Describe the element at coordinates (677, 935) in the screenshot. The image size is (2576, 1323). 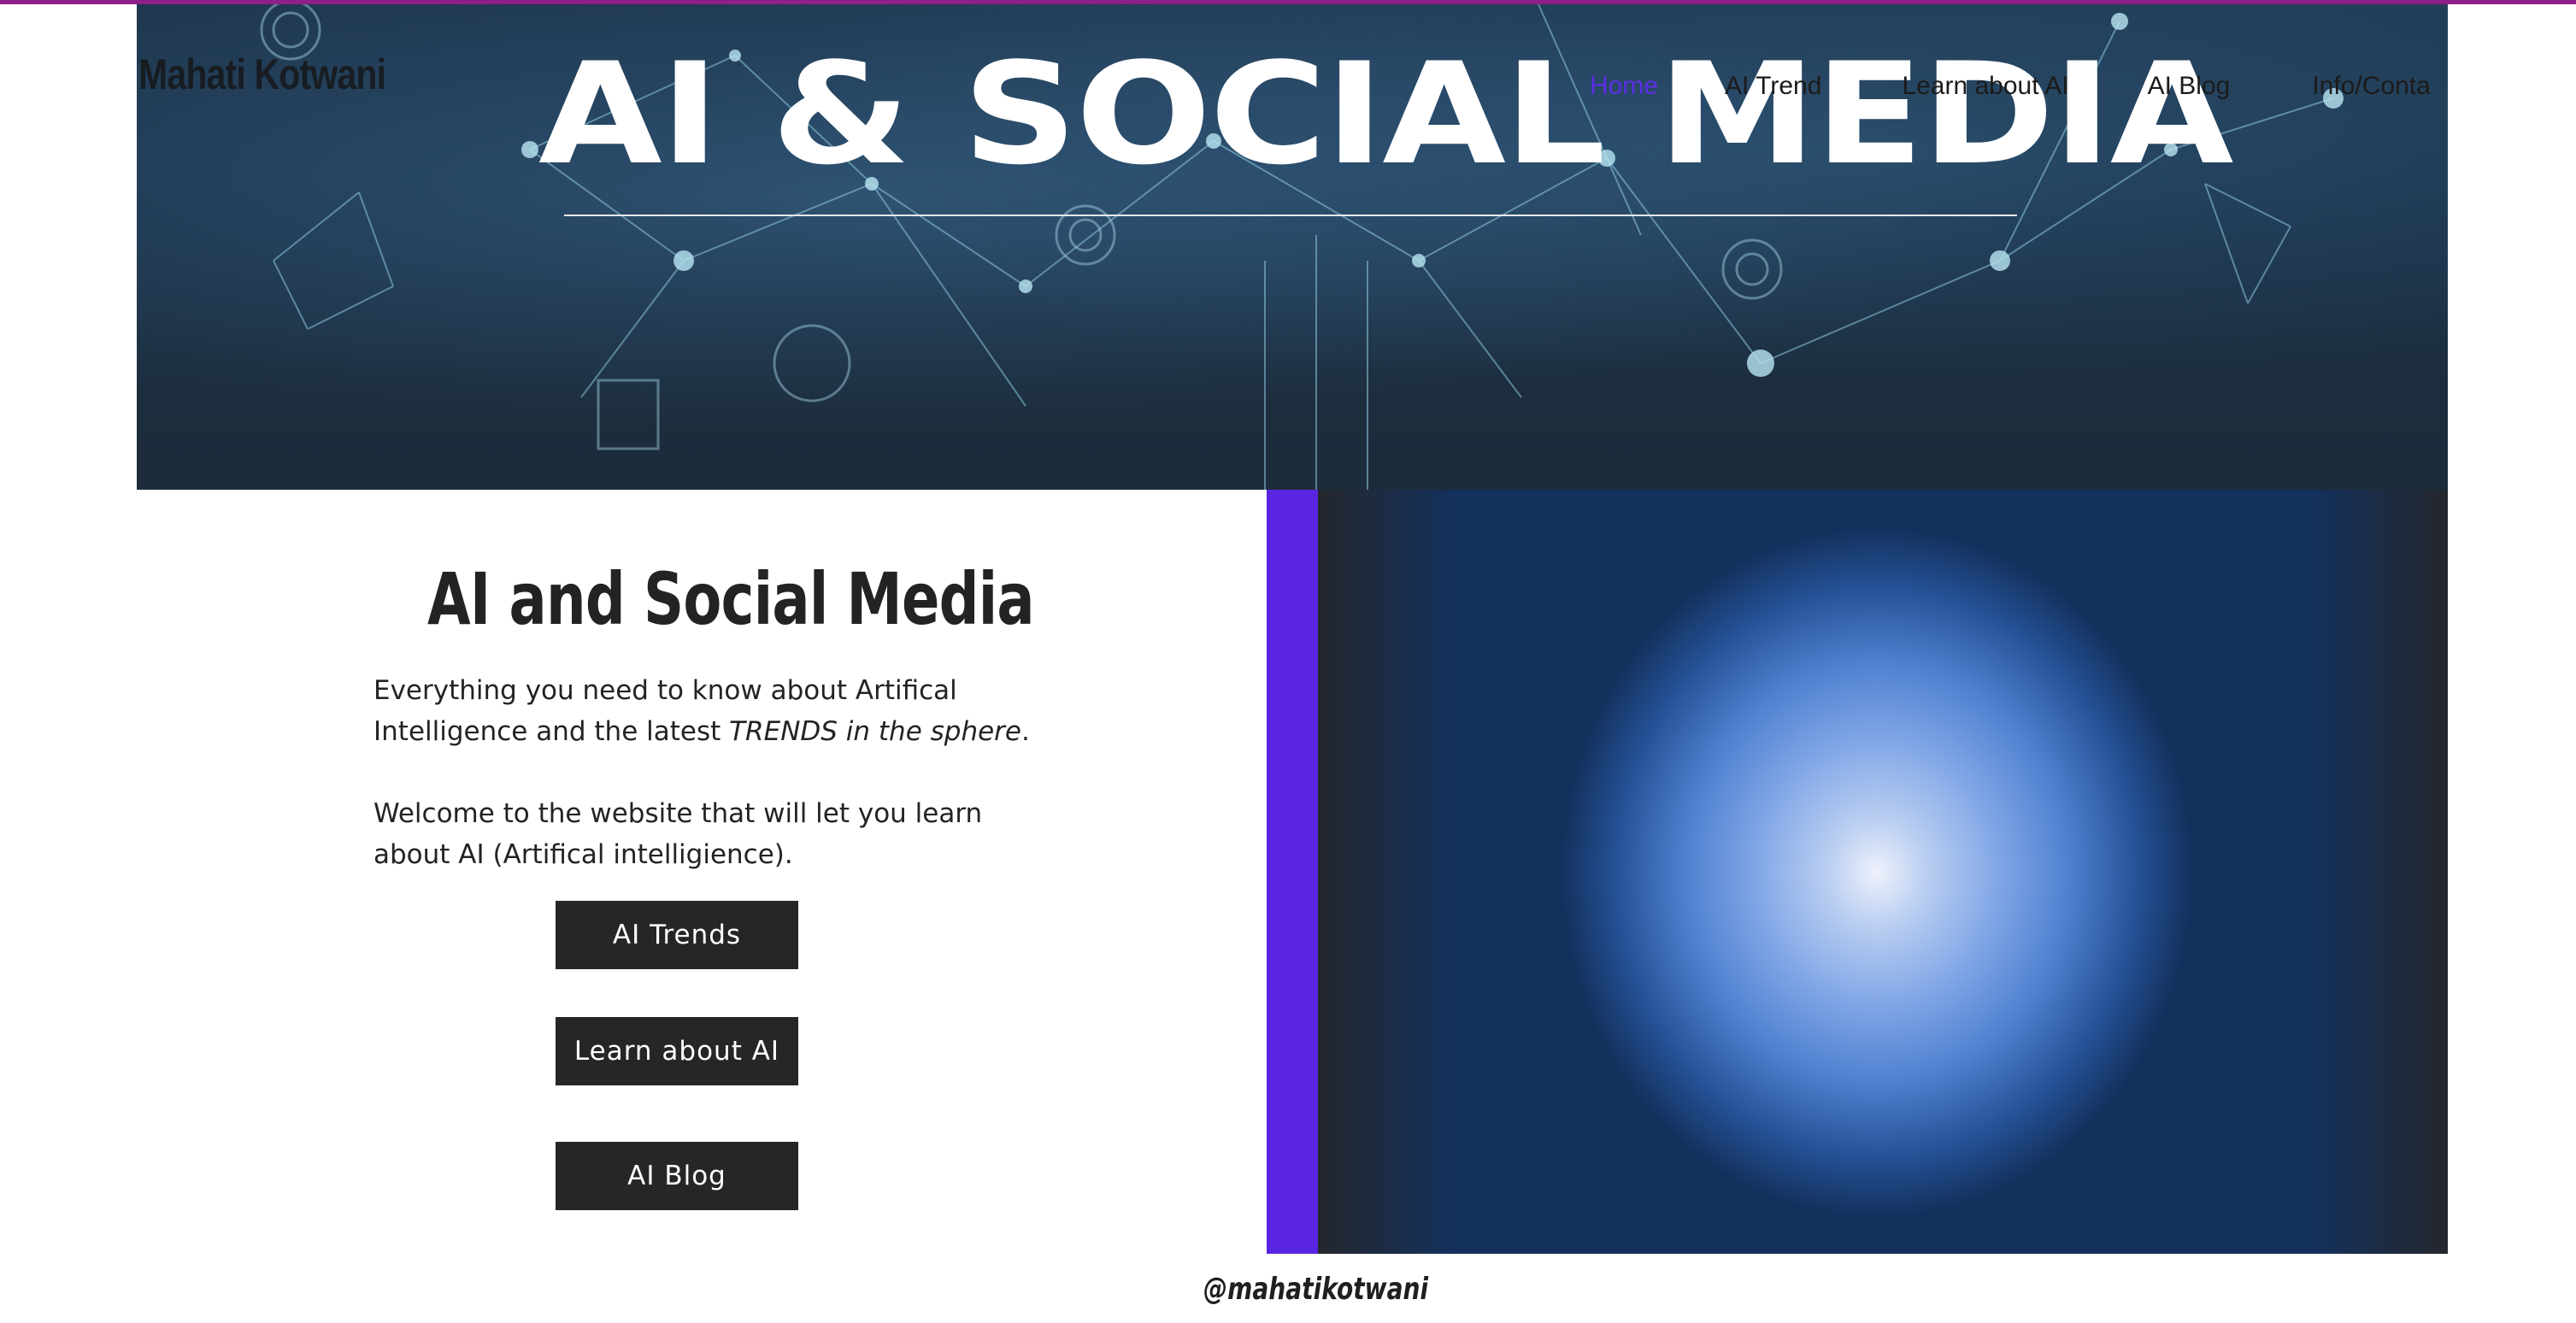
I see `ai-trends-button: AI Trends` at that location.